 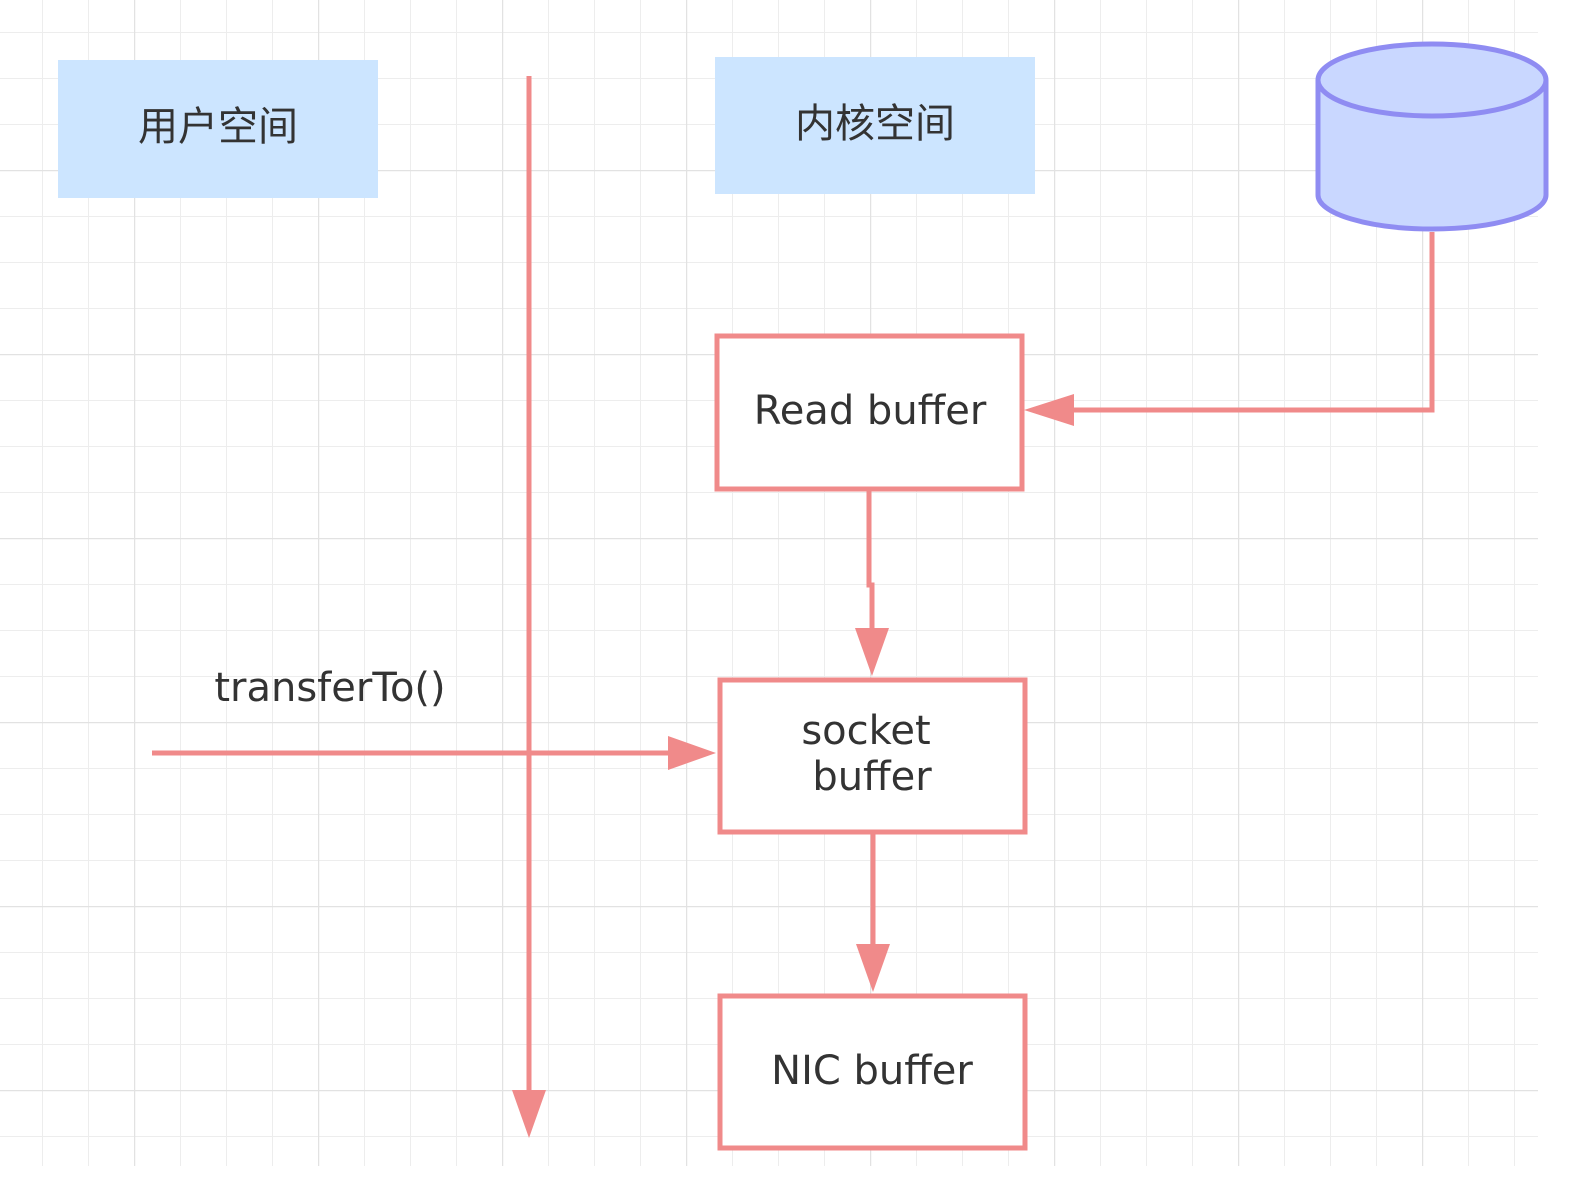 I want to click on user-space-label: 用户空间, so click(x=218, y=127).